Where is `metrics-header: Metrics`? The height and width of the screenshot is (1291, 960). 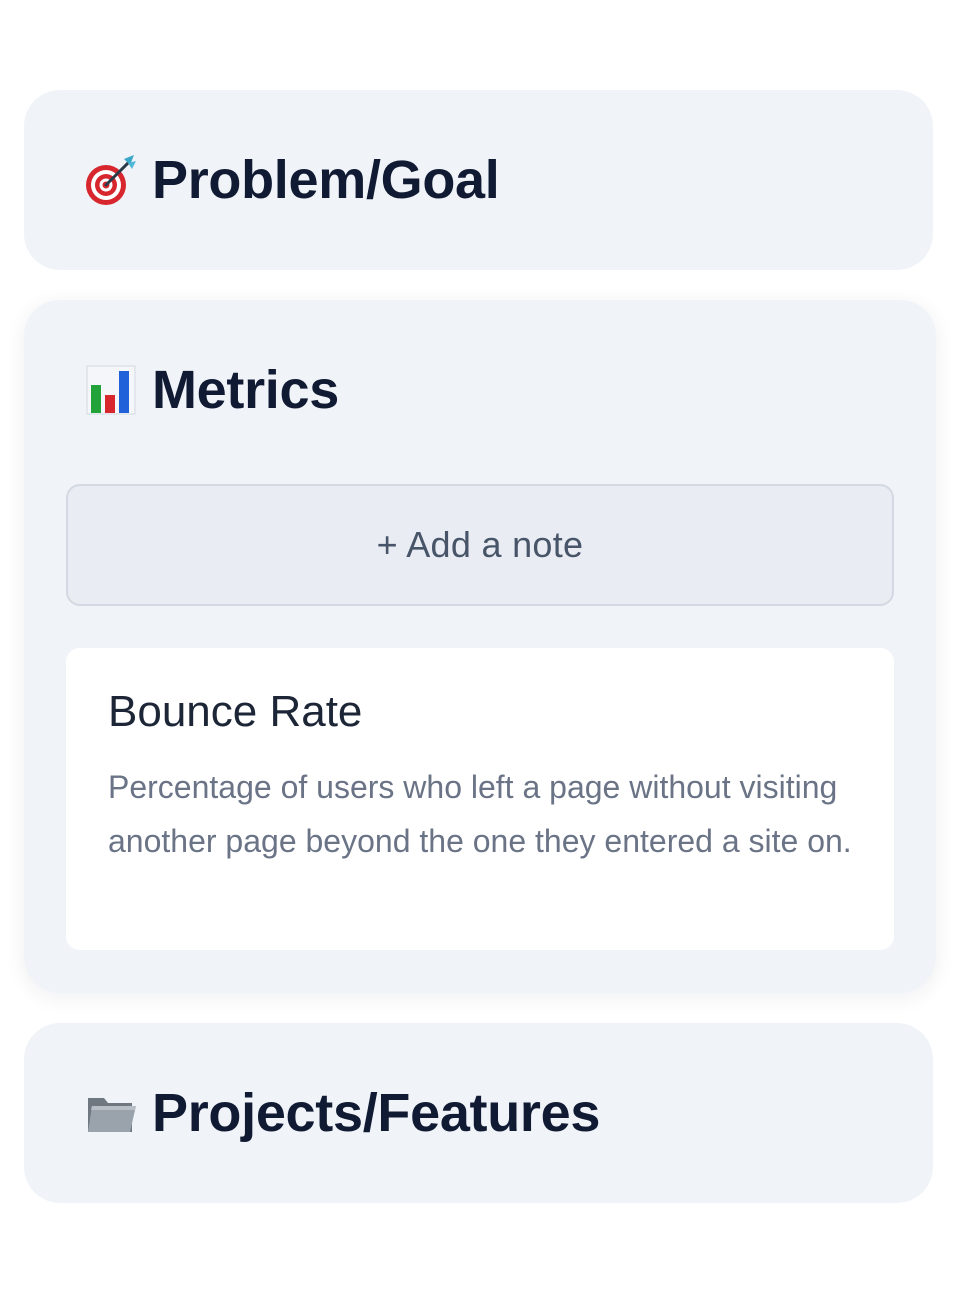
metrics-header: Metrics is located at coordinates (211, 390).